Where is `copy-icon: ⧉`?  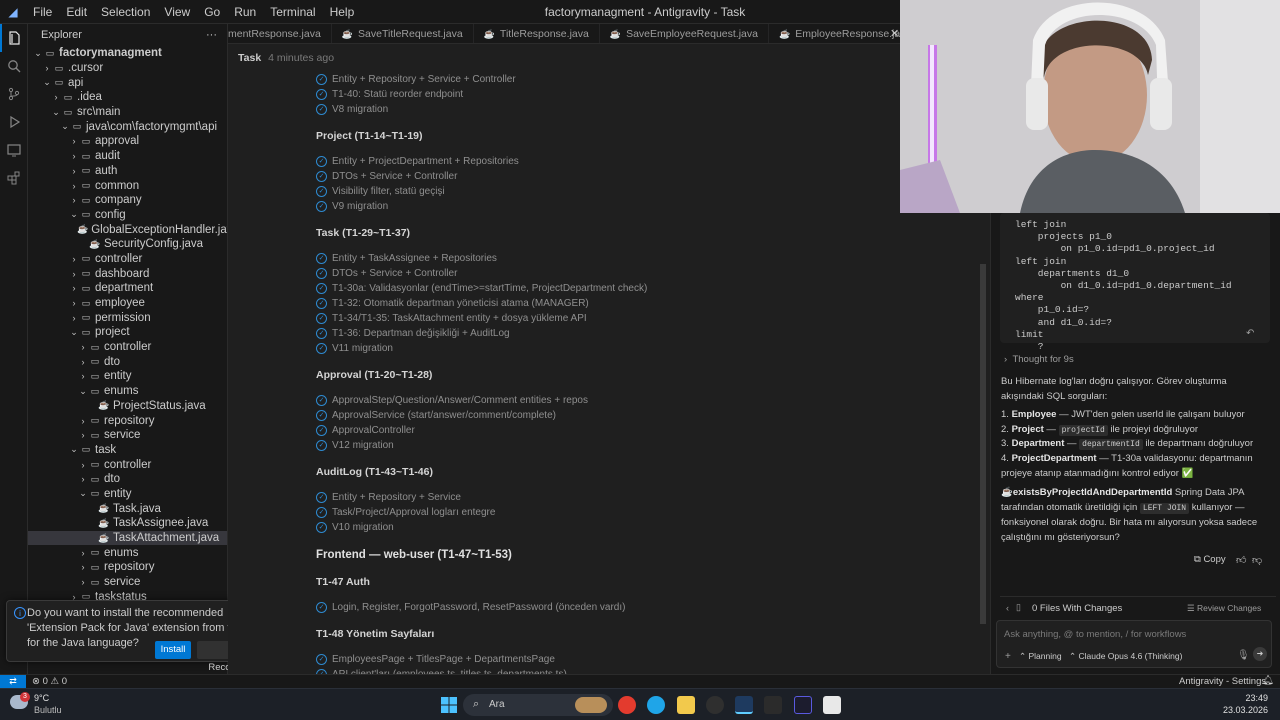
copy-icon: ⧉ is located at coordinates (1197, 559).